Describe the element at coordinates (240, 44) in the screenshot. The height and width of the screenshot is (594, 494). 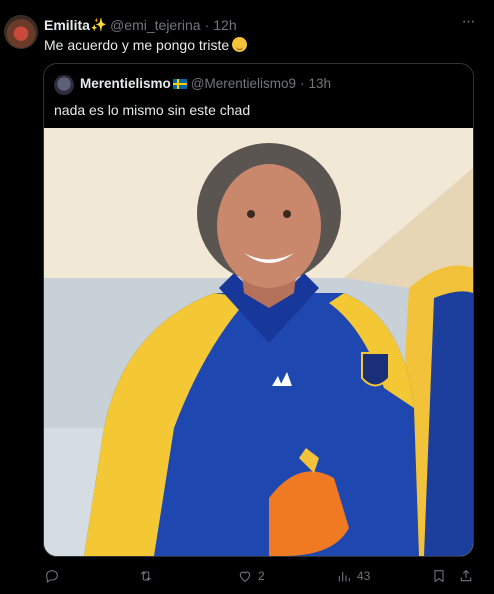
I see `relieved-face-icon` at that location.